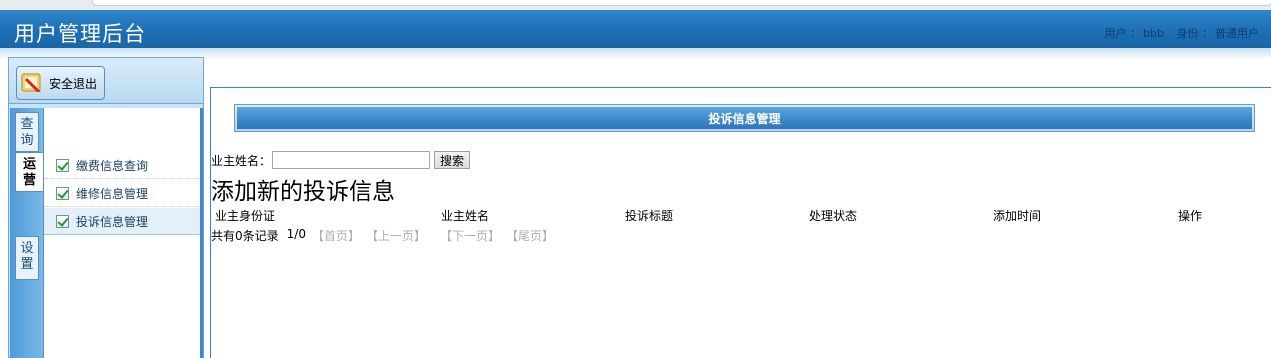  Describe the element at coordinates (106, 81) in the screenshot. I see `logout-area: 安全退出` at that location.